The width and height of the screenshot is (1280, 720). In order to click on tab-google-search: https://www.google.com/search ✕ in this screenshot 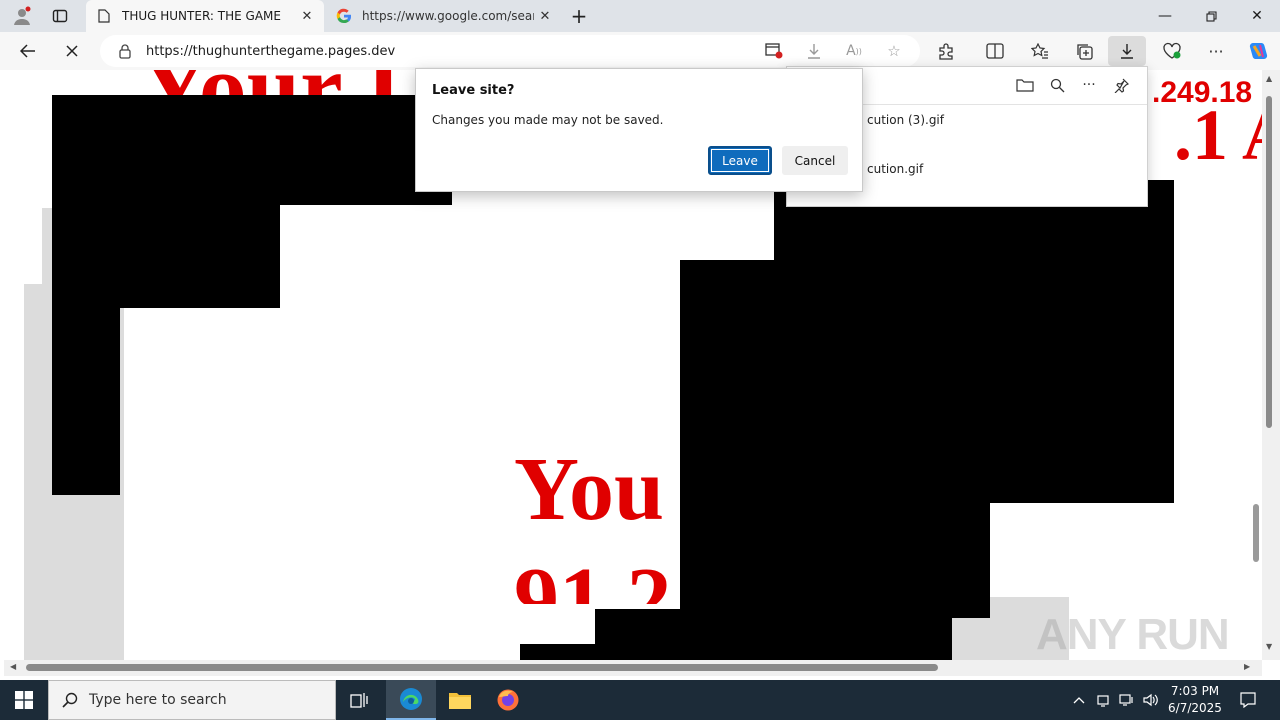, I will do `click(444, 16)`.